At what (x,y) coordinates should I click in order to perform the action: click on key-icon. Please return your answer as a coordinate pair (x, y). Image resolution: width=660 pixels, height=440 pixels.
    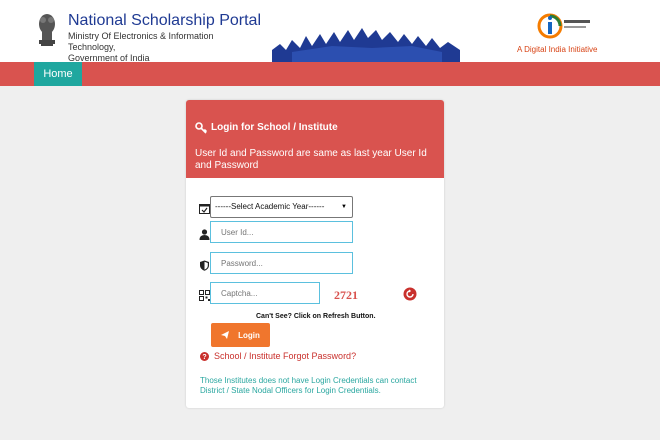
    Looking at the image, I should click on (201, 128).